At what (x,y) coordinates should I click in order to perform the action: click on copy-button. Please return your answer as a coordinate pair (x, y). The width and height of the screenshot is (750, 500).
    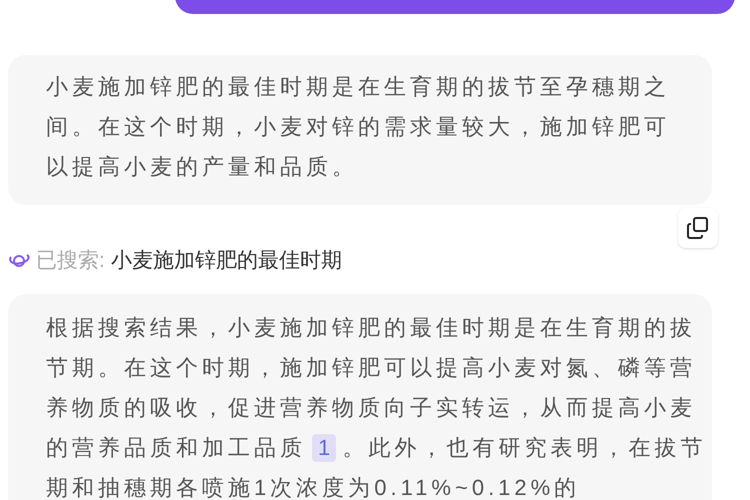
    Looking at the image, I should click on (698, 228).